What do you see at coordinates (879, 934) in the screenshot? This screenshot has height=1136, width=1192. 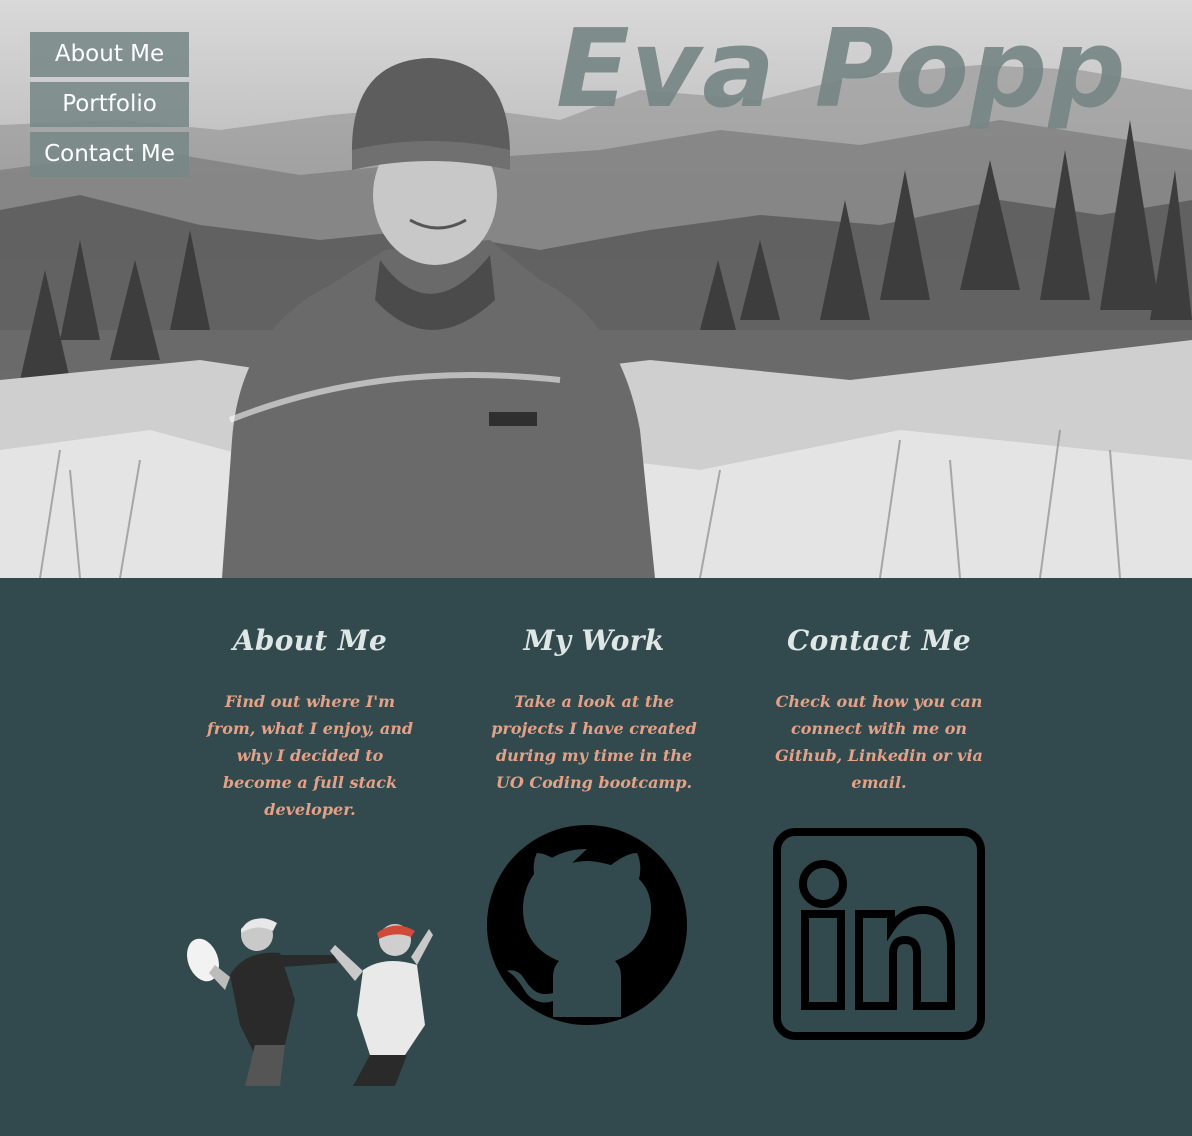 I see `linkedin-icon` at bounding box center [879, 934].